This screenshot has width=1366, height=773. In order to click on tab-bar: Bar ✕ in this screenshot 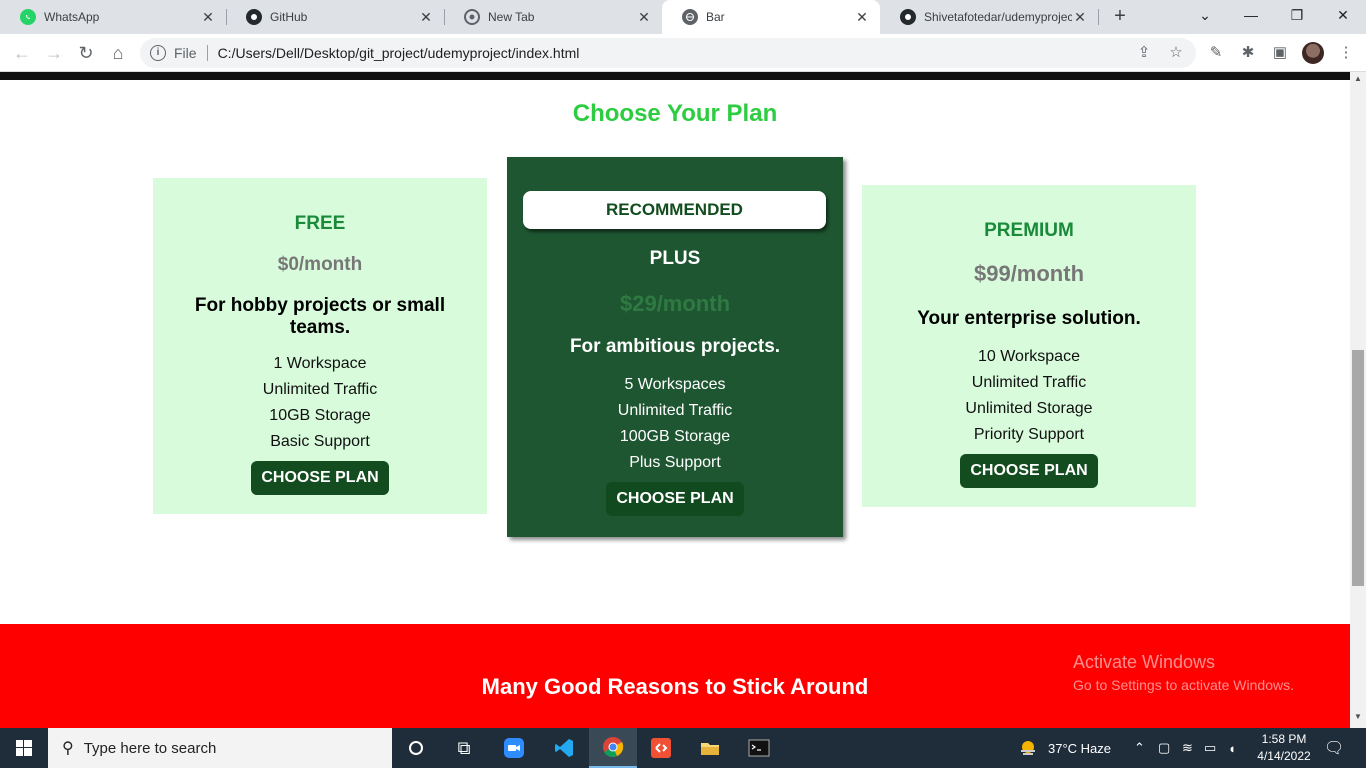, I will do `click(771, 17)`.